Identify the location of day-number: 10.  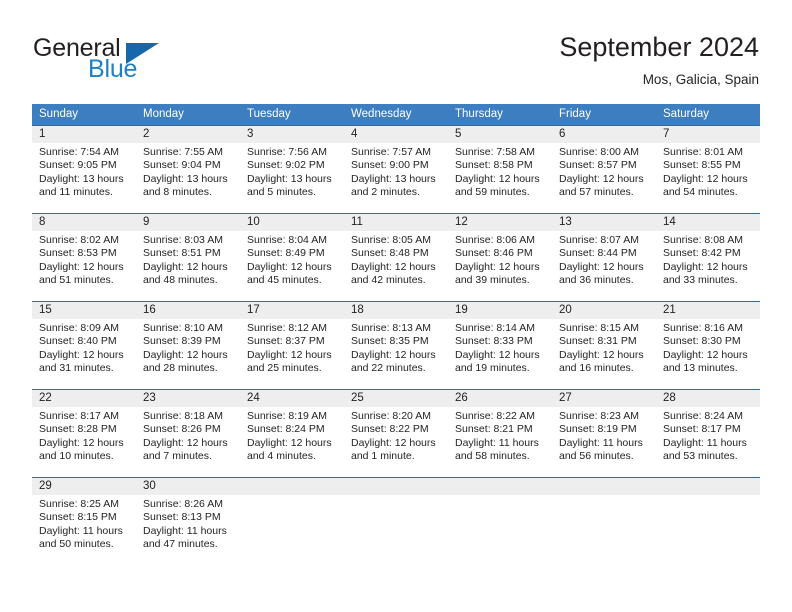
(292, 222).